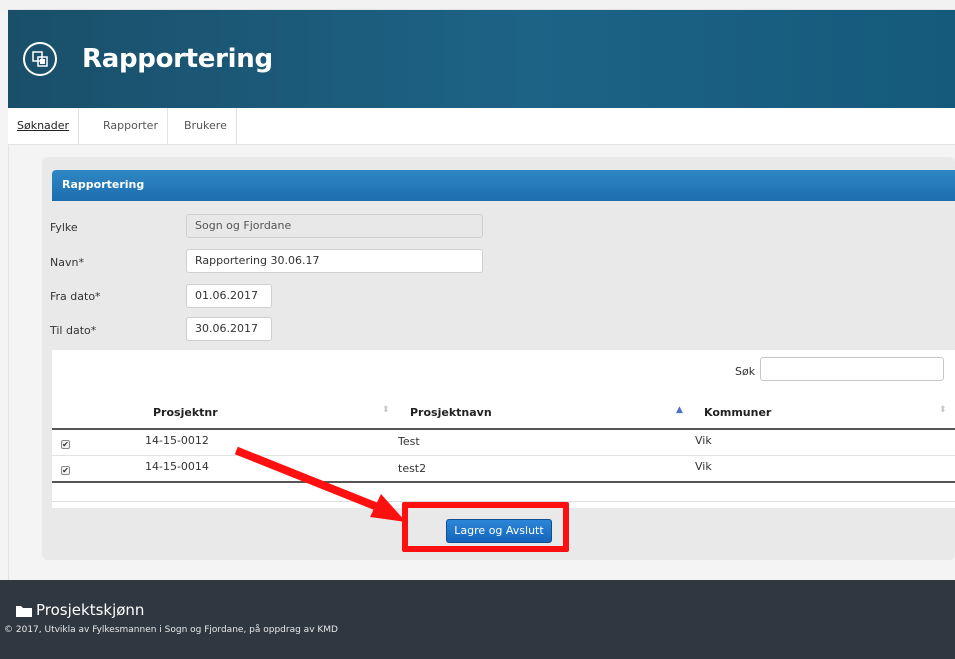  Describe the element at coordinates (90, 610) in the screenshot. I see `footer-title: Prosjektskjønn` at that location.